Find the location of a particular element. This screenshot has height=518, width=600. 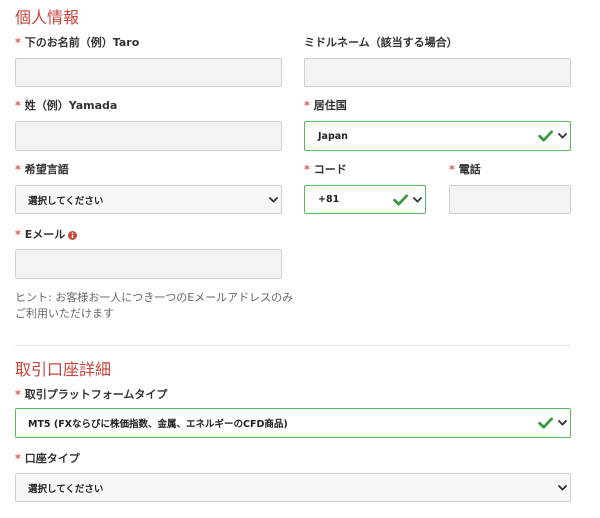

country-label-text: 居住国 is located at coordinates (330, 105).